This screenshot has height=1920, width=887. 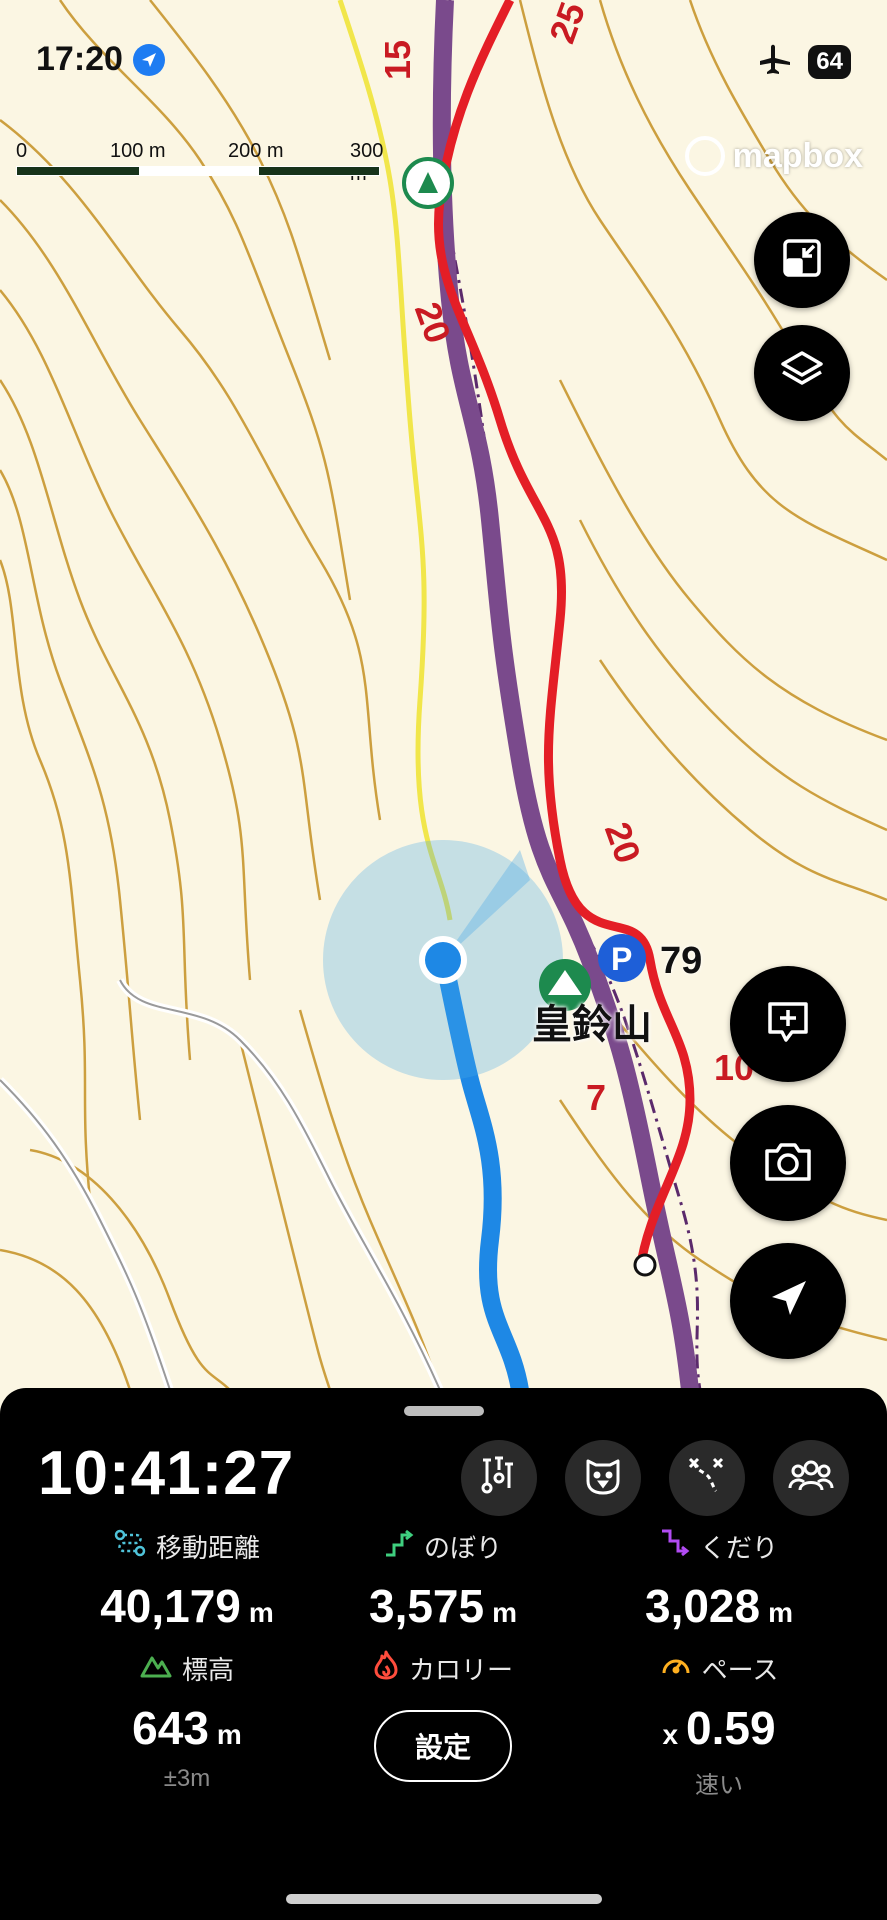 I want to click on add-note-icon, so click(x=788, y=1024).